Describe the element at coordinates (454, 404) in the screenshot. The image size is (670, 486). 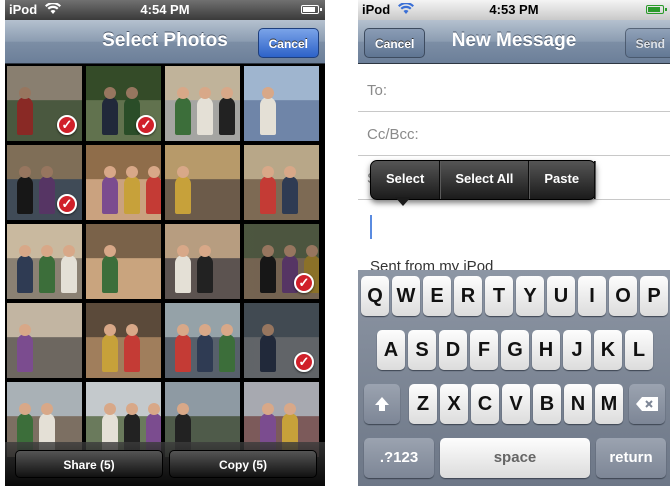
I see `key-x: X` at that location.